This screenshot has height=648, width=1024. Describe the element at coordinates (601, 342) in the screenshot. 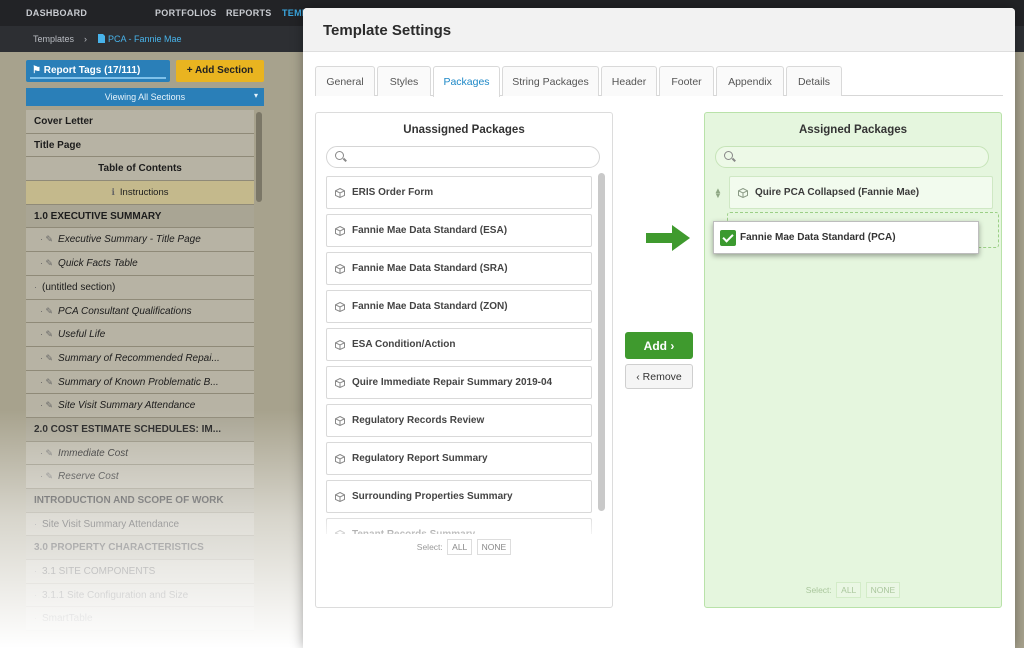

I see `unassigned-scrollbar` at that location.